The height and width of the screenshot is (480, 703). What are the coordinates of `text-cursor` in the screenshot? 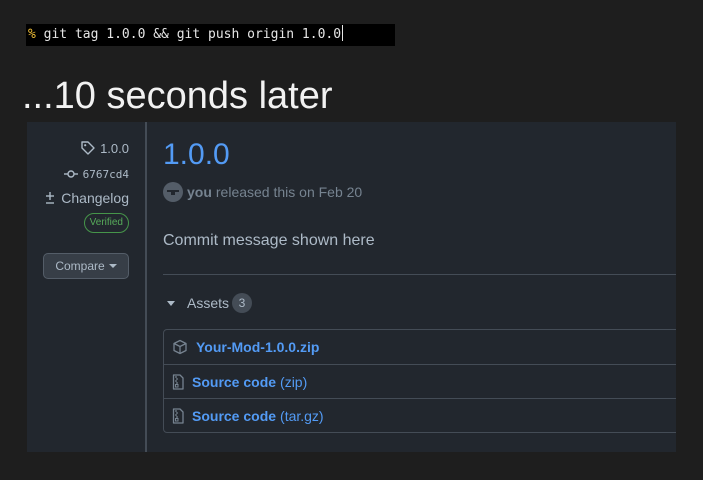 It's located at (343, 33).